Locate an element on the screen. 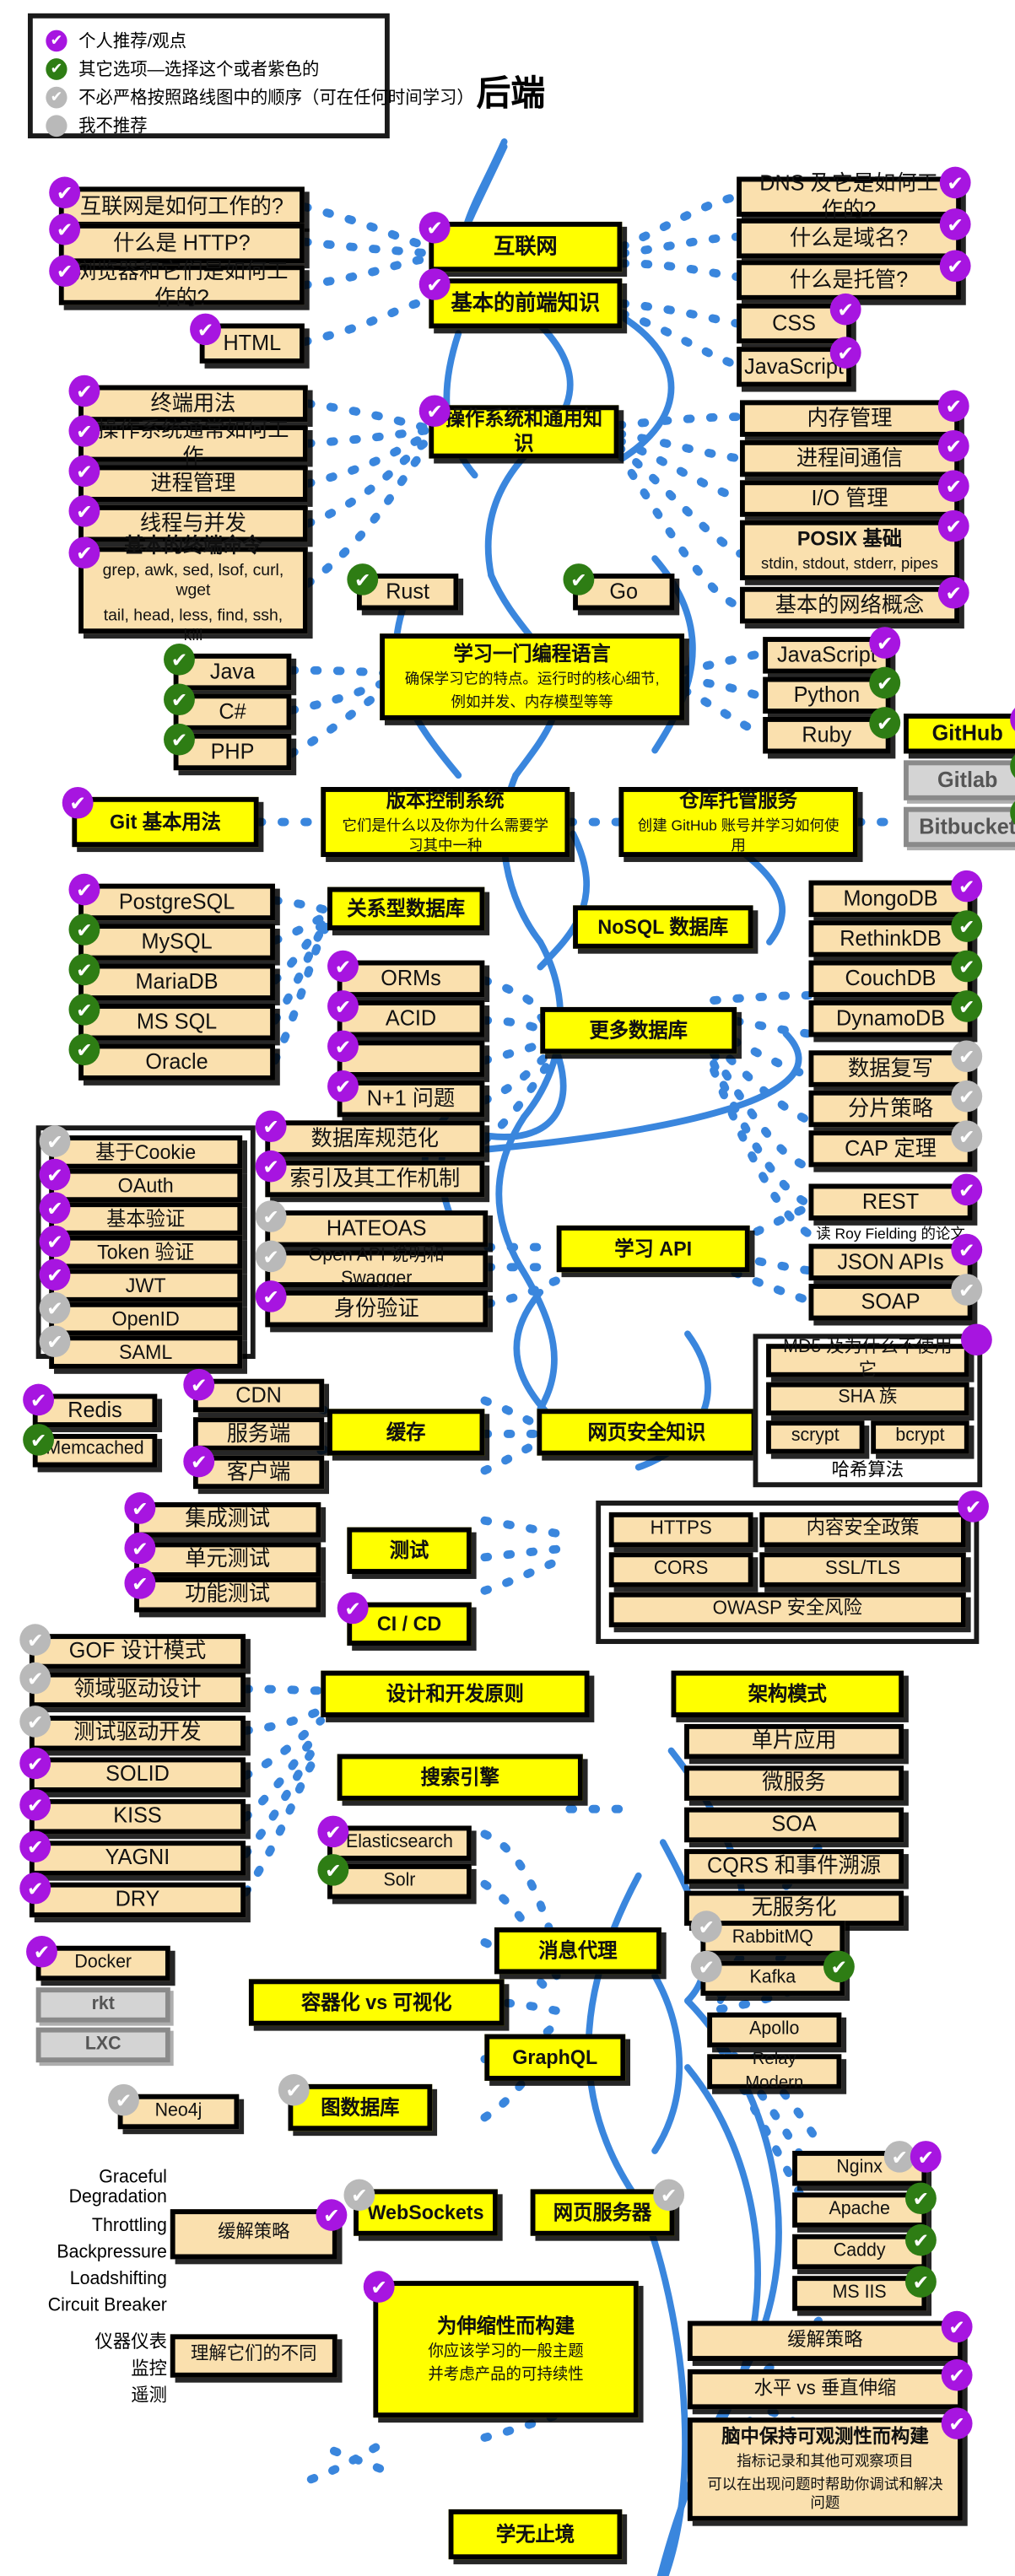 Image resolution: width=1015 pixels, height=2576 pixels. node-ruby: ✔ Ruby is located at coordinates (832, 730).